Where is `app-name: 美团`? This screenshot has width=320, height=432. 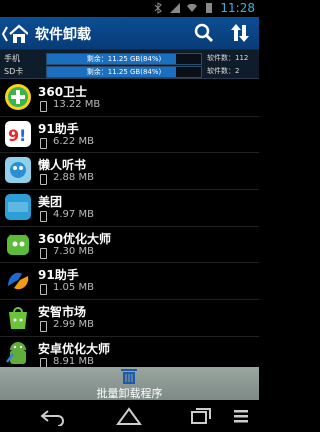 app-name: 美团 is located at coordinates (50, 202).